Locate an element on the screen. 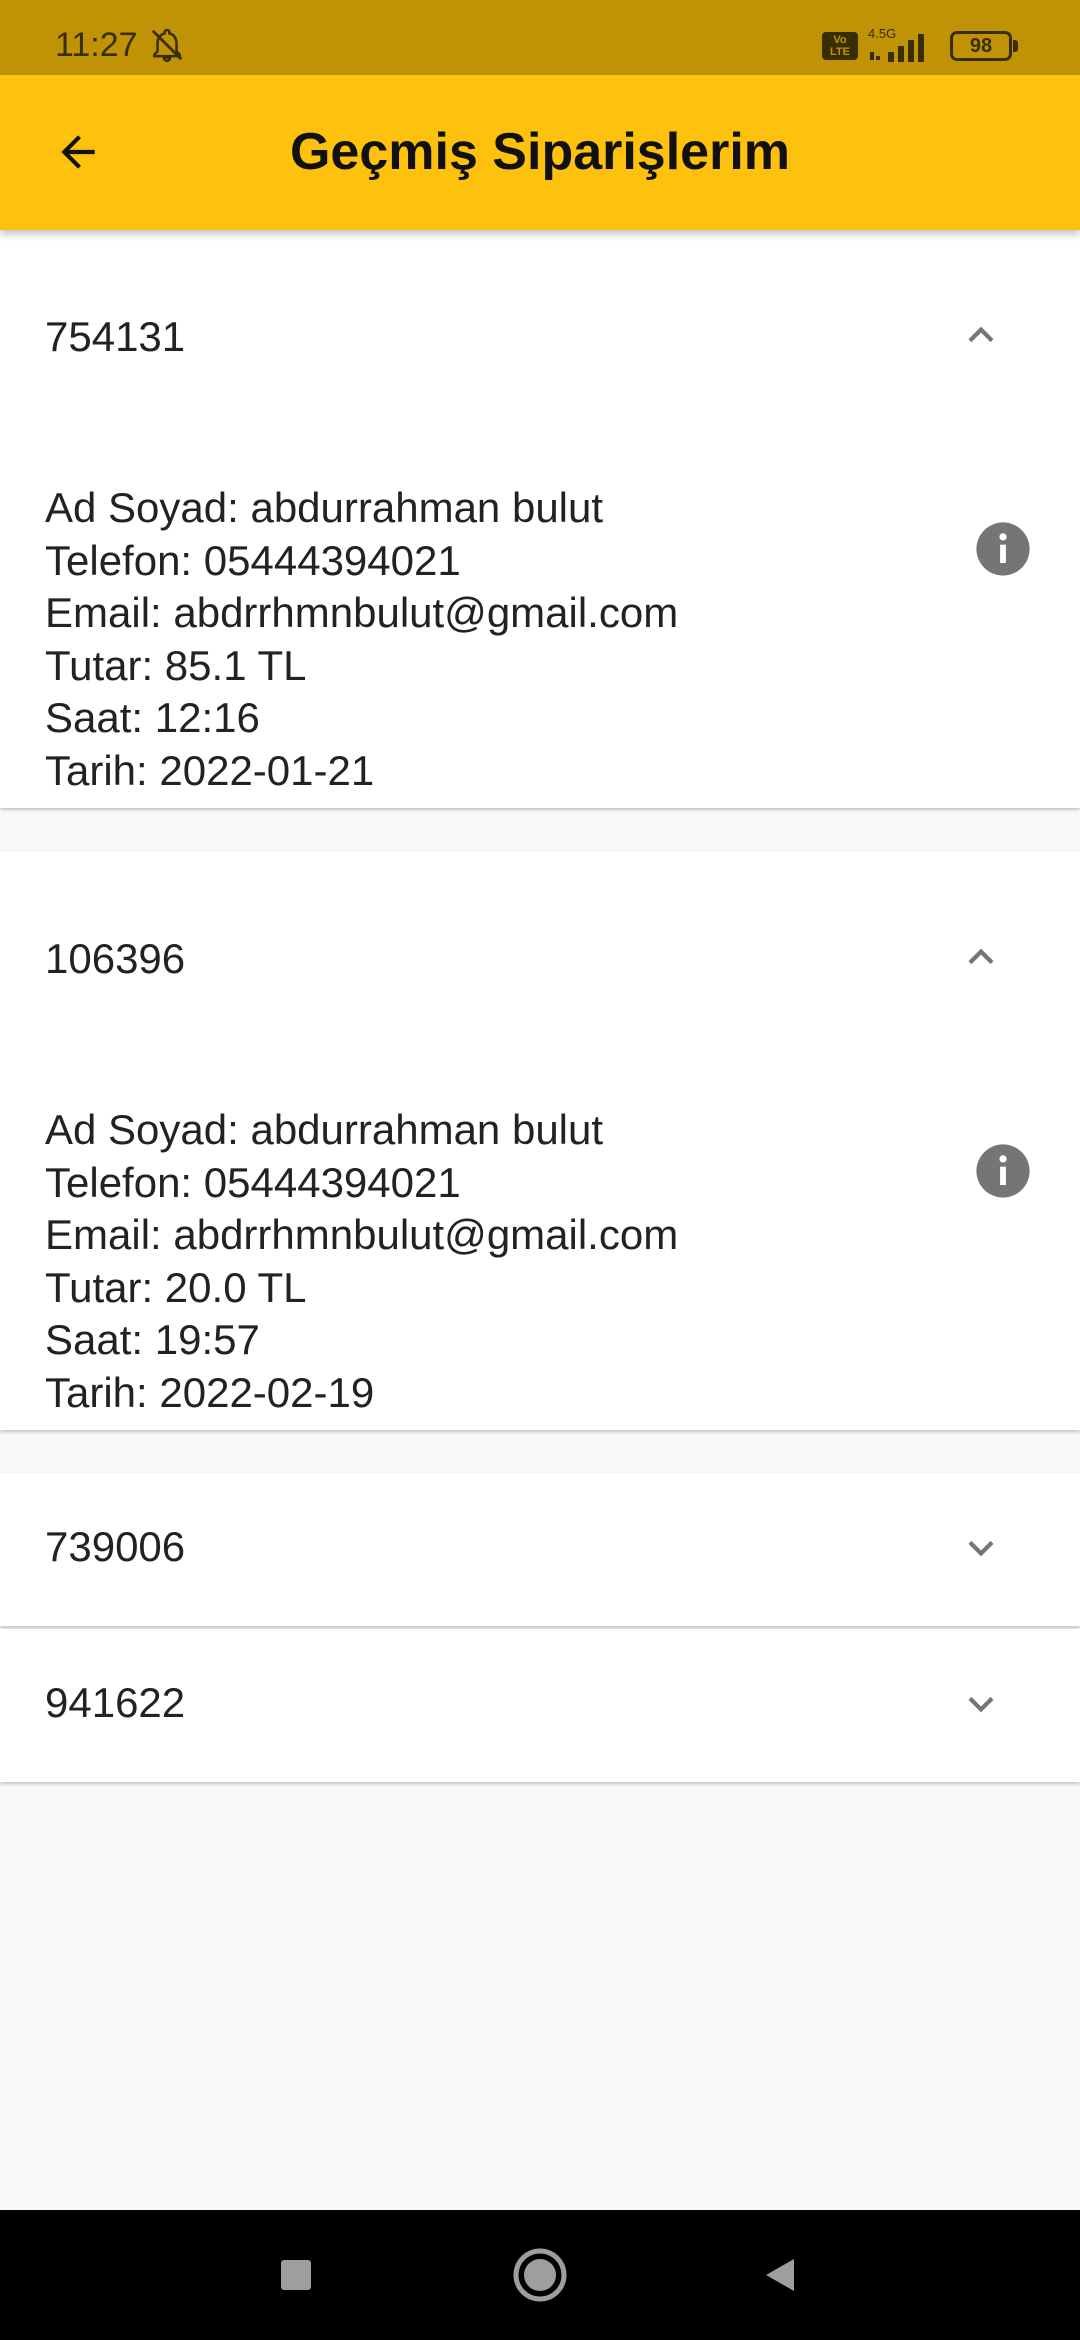 The width and height of the screenshot is (1080, 2340). order-id: 739006 is located at coordinates (115, 1546).